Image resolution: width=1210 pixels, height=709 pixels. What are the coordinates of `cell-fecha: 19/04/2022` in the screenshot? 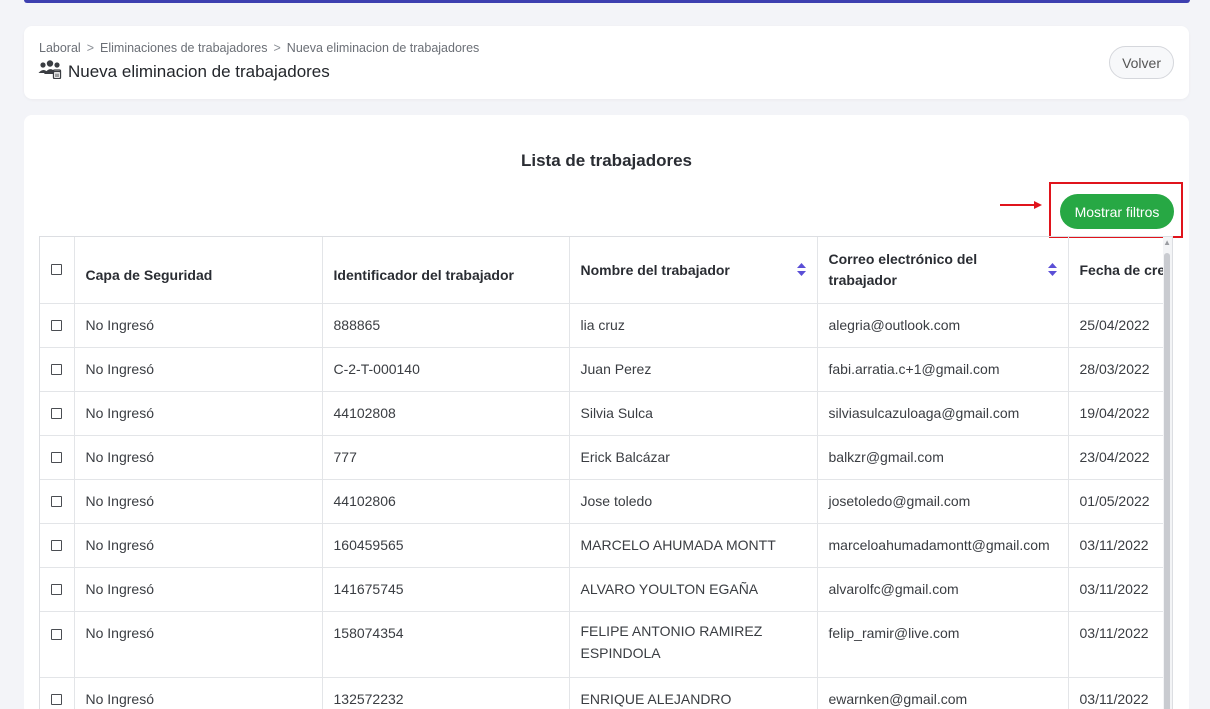 It's located at (1120, 413).